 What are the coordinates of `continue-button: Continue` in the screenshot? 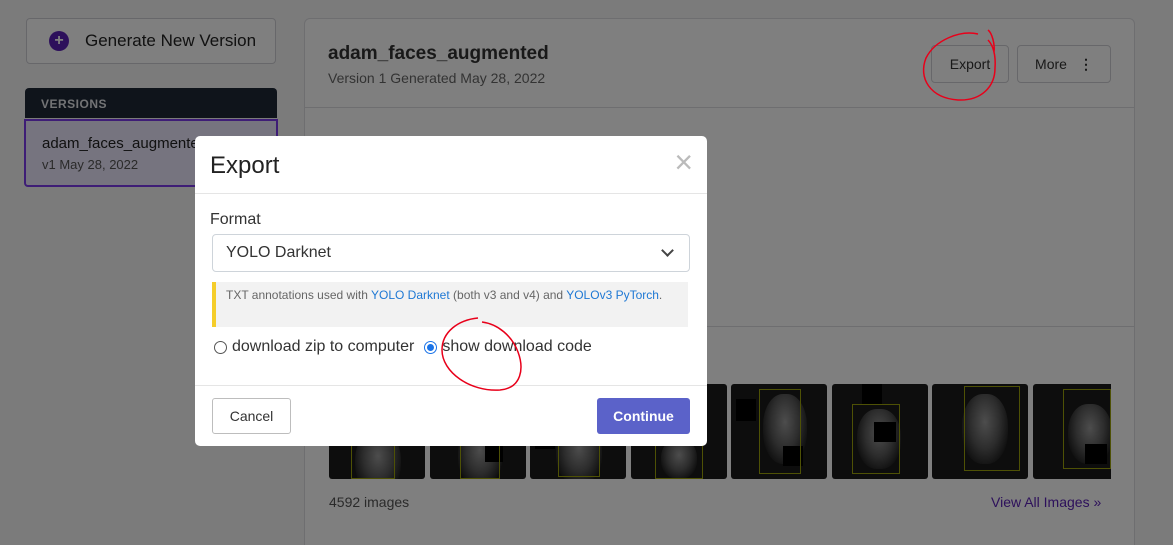 It's located at (643, 416).